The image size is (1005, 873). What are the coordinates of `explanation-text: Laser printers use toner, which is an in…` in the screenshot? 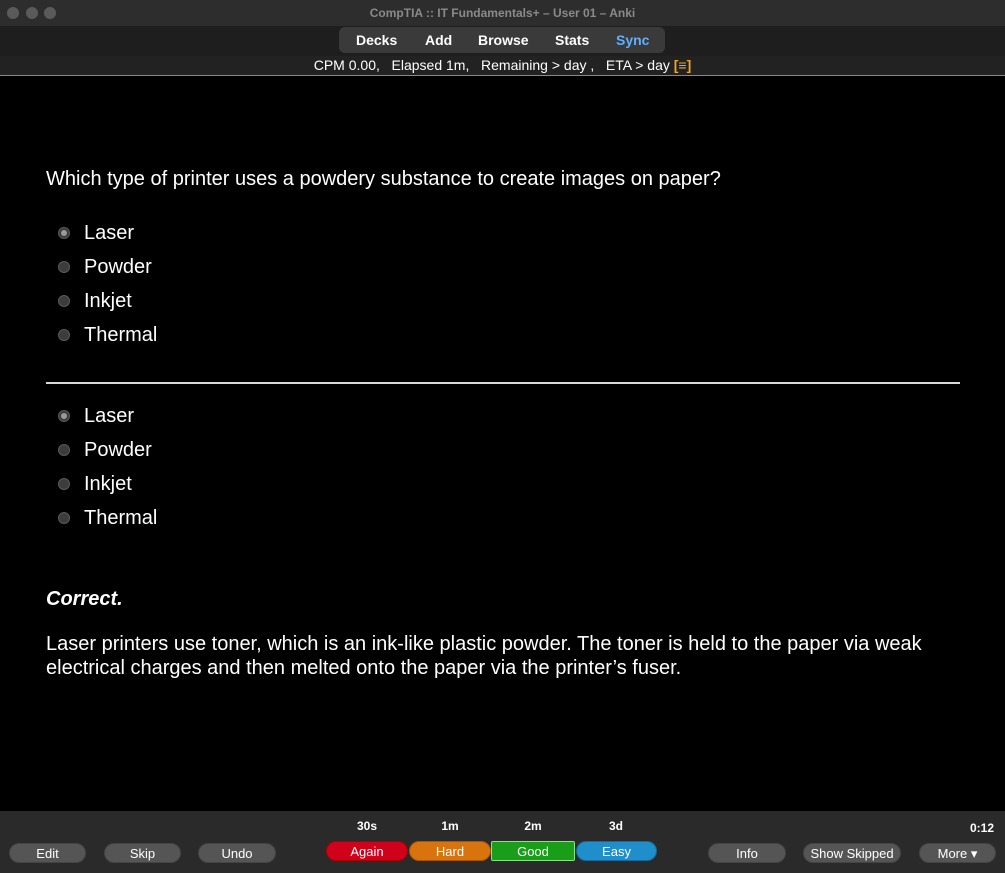 It's located at (484, 656).